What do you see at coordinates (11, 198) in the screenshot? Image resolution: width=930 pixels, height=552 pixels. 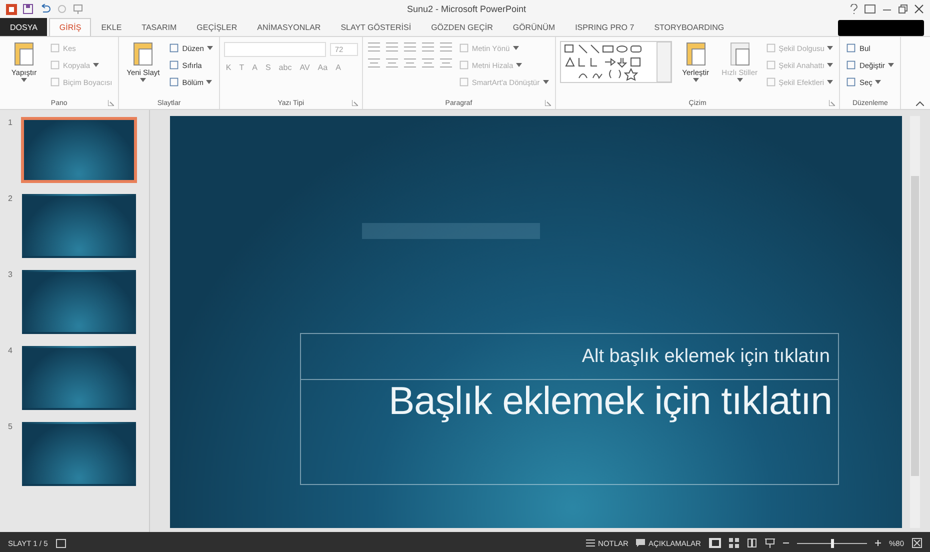 I see `slide-number: 2` at bounding box center [11, 198].